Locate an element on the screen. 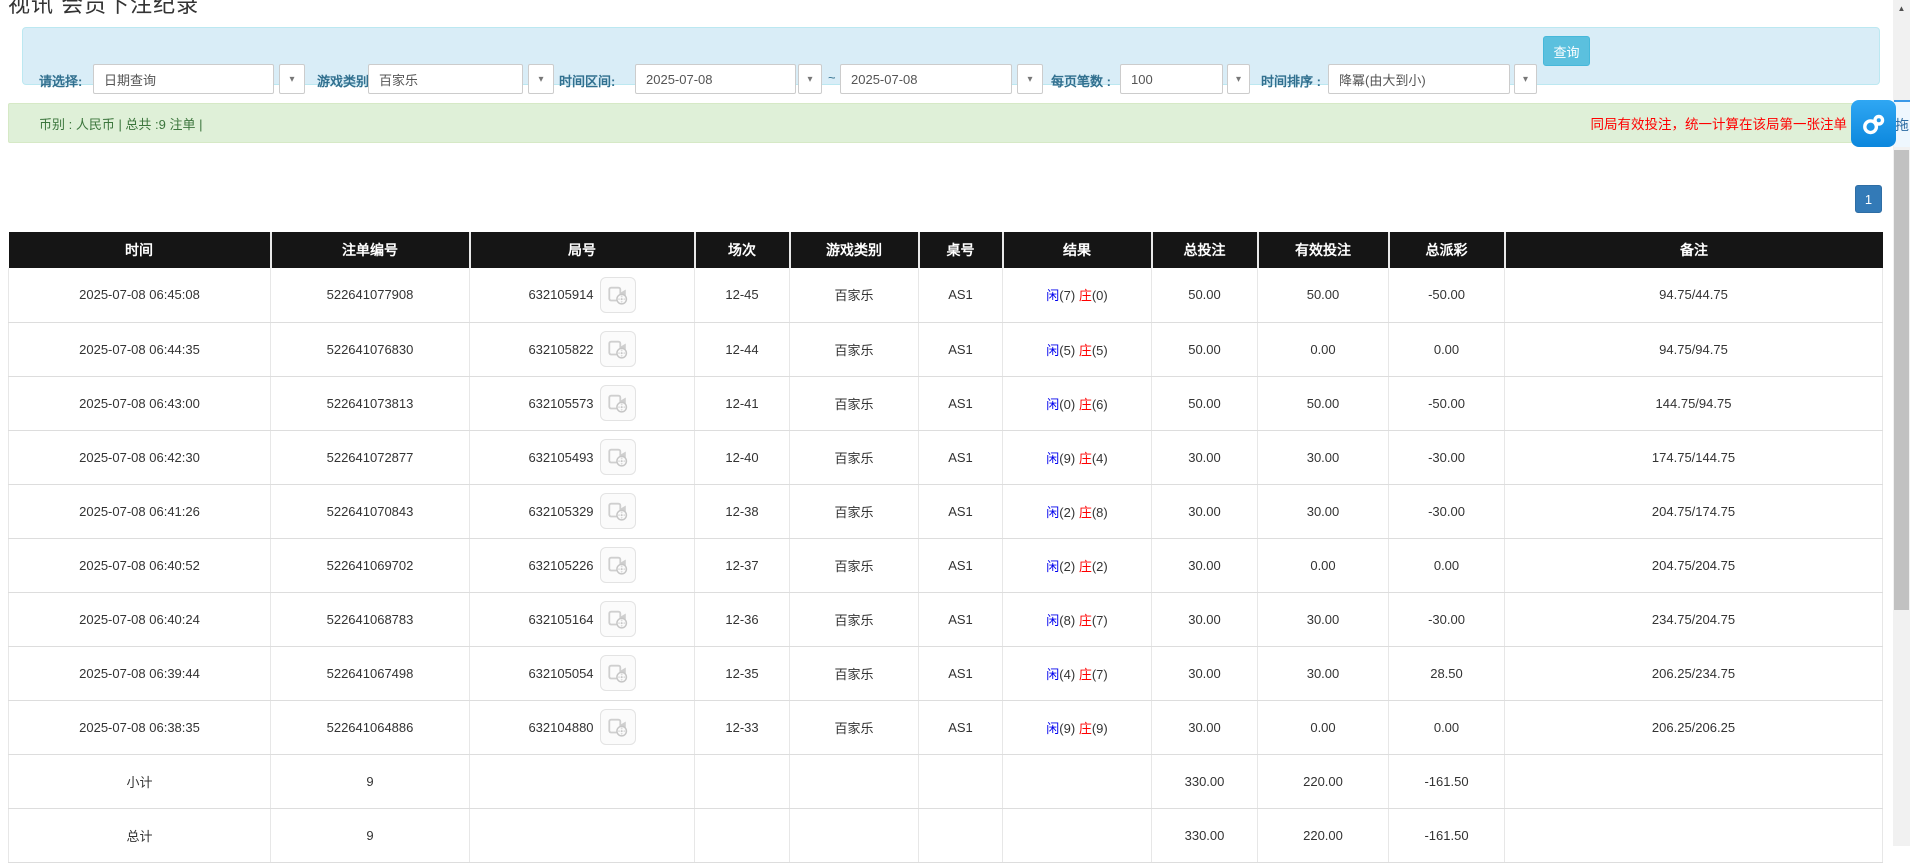 The width and height of the screenshot is (1910, 863). round-id-text: 632105226 is located at coordinates (561, 565).